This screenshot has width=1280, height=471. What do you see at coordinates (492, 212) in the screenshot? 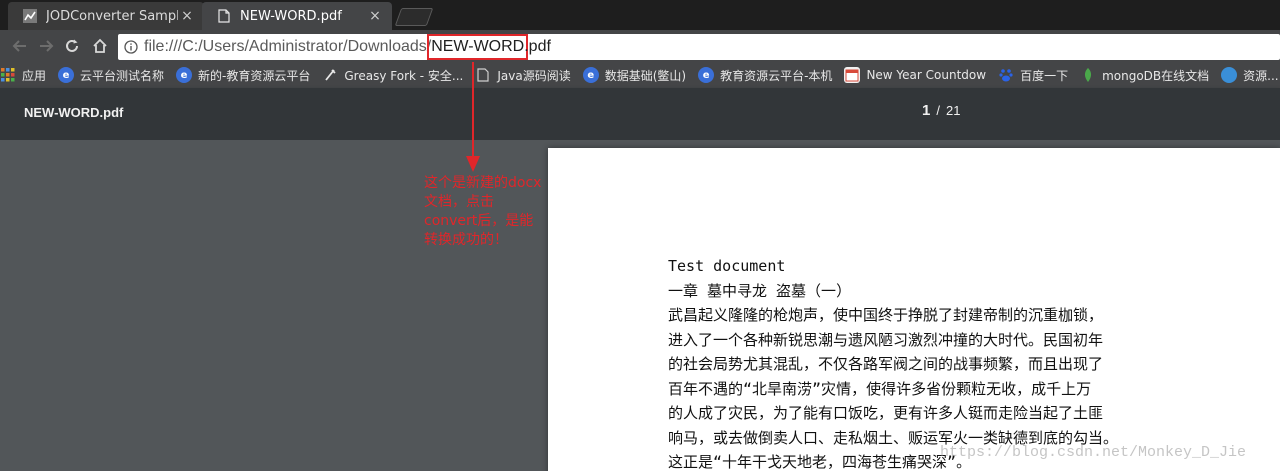
I see `annotation-text: 这个是新建的docx 文档，点击 convert后，是能 转换成功的！` at bounding box center [492, 212].